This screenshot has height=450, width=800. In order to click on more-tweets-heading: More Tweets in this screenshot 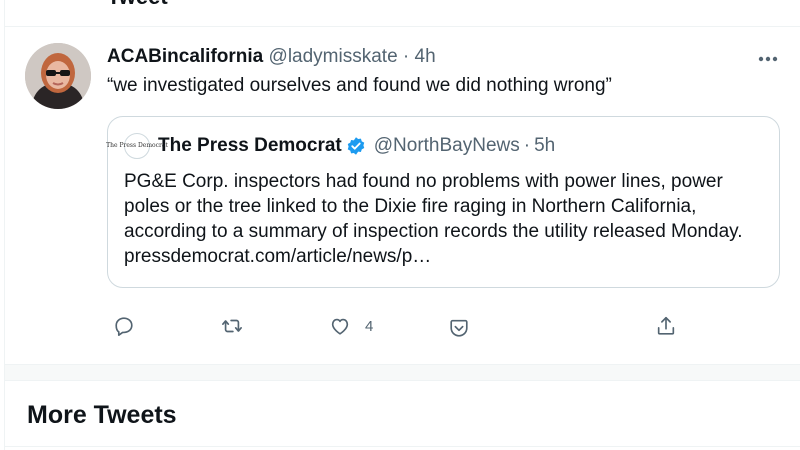, I will do `click(102, 415)`.